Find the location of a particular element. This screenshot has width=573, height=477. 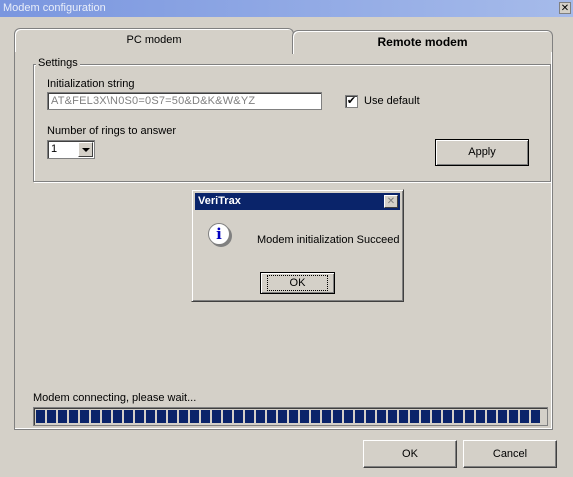

tab-pc-modem-label: PC modem is located at coordinates (154, 40).